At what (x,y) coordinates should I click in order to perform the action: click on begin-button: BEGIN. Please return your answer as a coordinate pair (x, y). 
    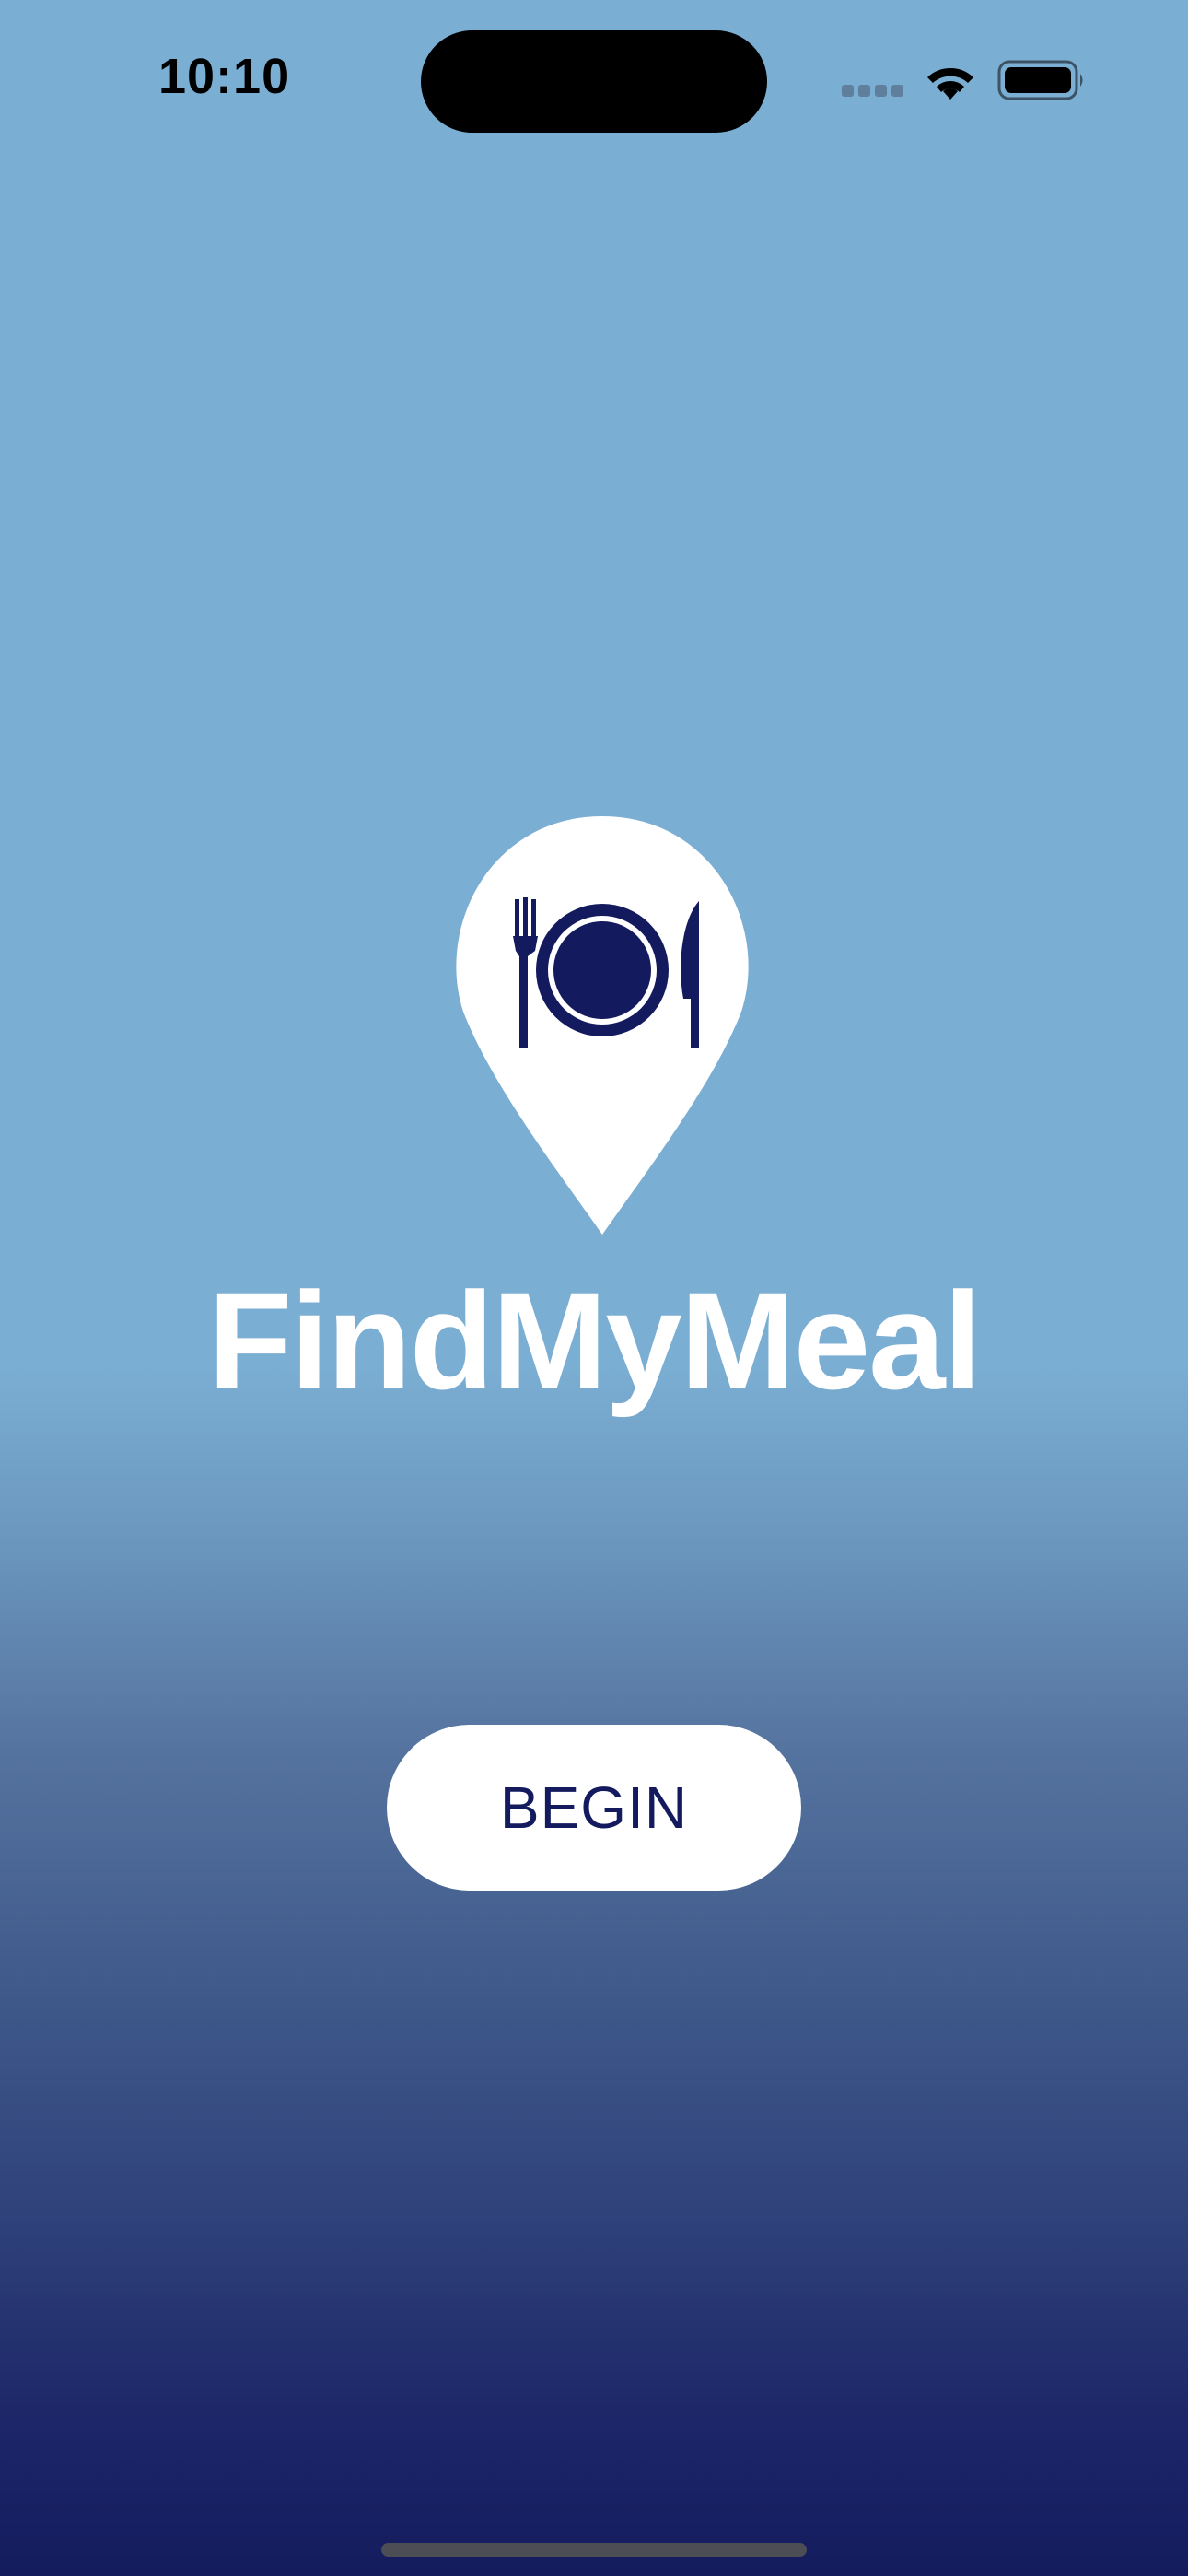
    Looking at the image, I should click on (594, 1808).